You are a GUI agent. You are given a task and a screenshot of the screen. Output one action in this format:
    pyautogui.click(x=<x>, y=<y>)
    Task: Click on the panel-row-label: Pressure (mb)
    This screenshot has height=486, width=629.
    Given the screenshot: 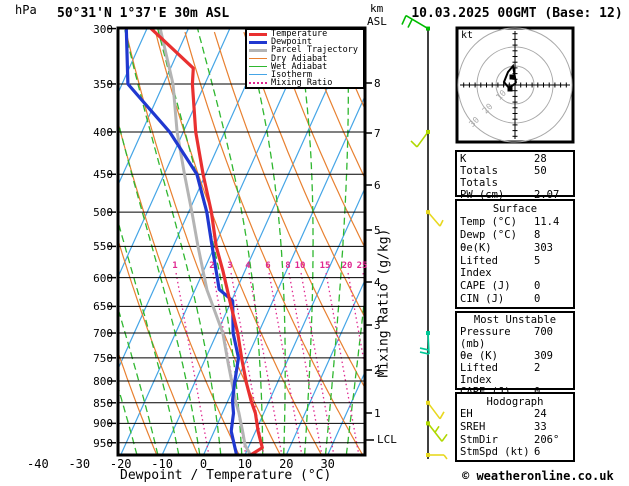 What is the action you would take?
    pyautogui.click(x=485, y=338)
    